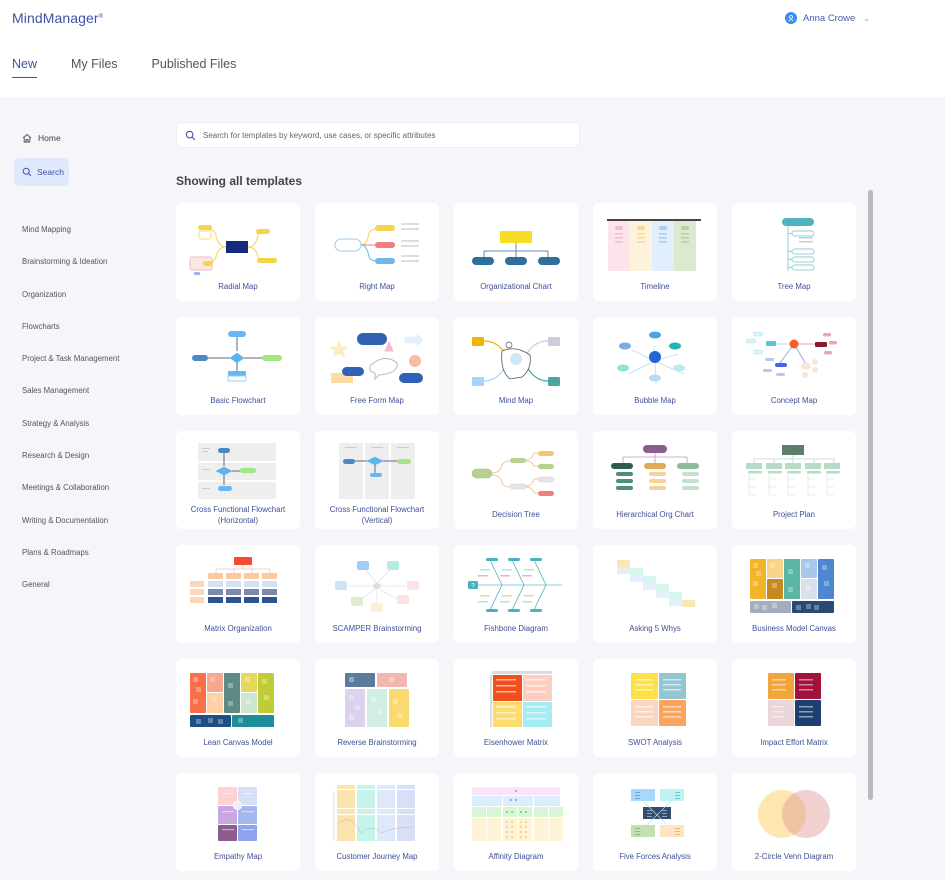 The height and width of the screenshot is (880, 945). Describe the element at coordinates (101, 17) in the screenshot. I see `logo-mark: ®` at that location.